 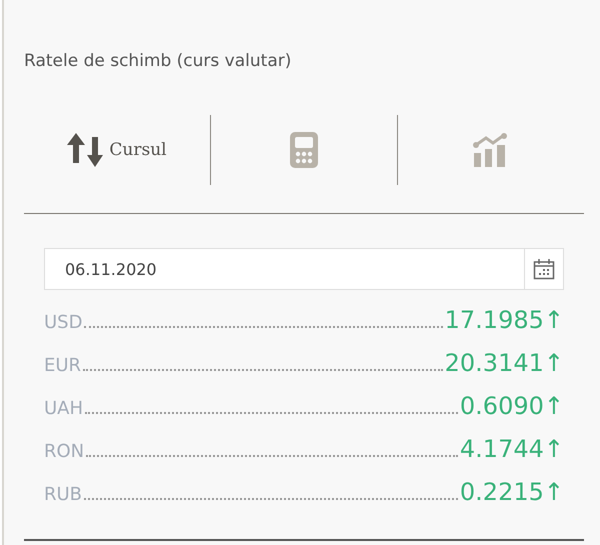 What do you see at coordinates (494, 363) in the screenshot?
I see `exchange-rate: 20.3141` at bounding box center [494, 363].